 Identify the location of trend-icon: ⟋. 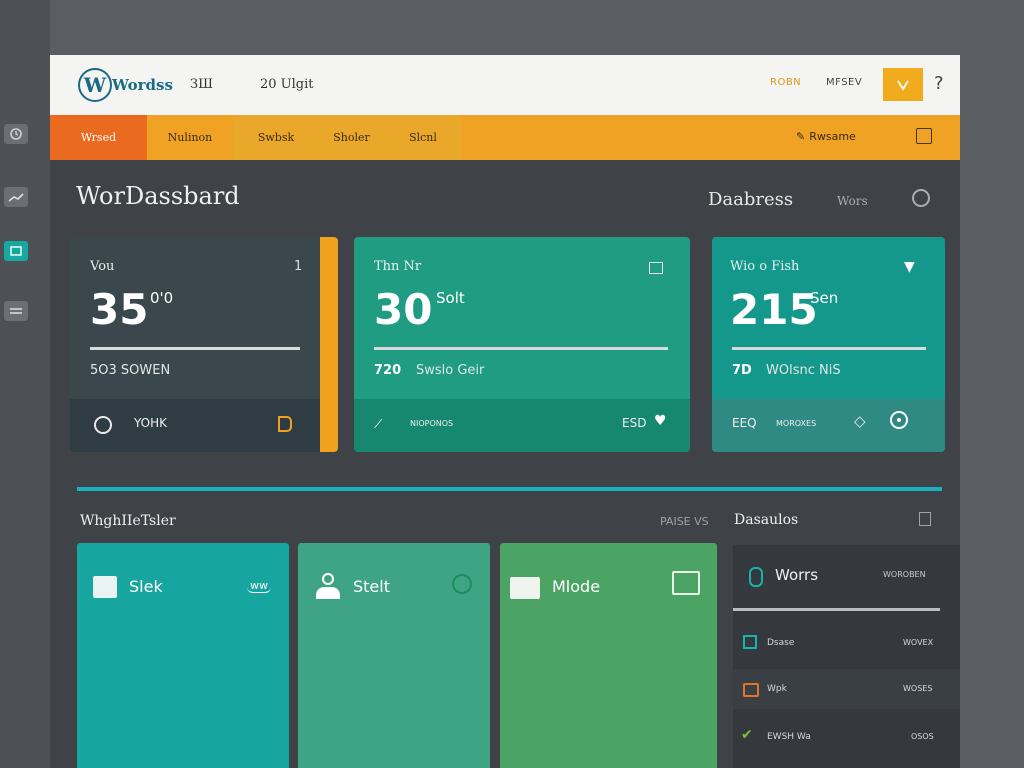
(378, 424).